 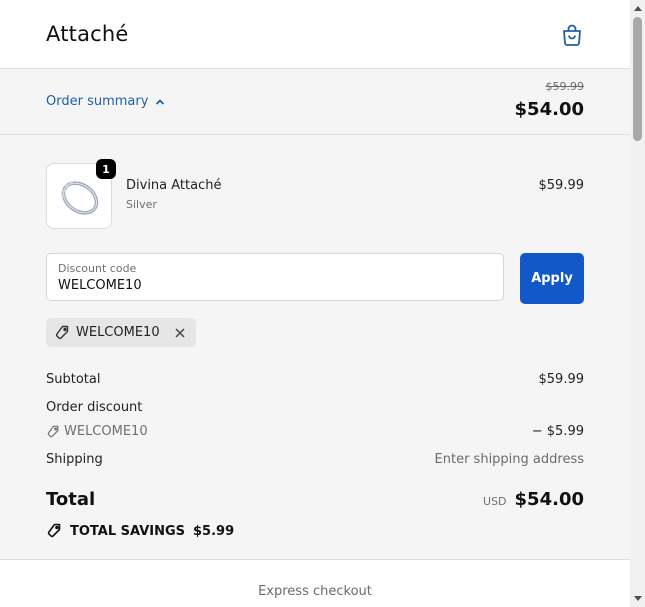 I want to click on total-row: Total USD $54.00, so click(x=315, y=499).